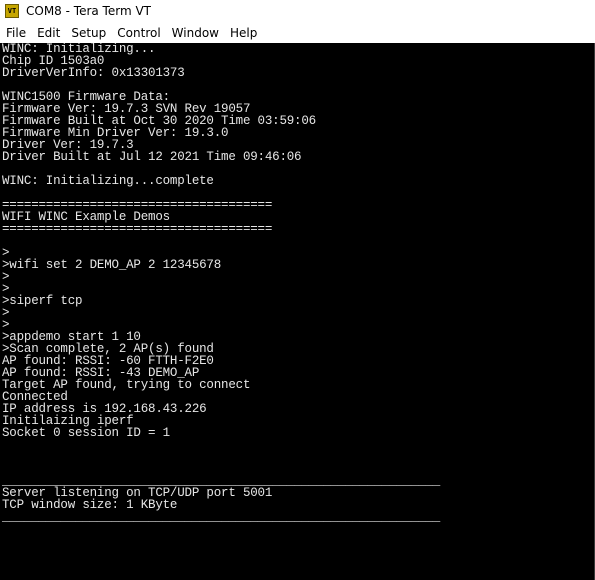 This screenshot has height=580, width=595. I want to click on menu-control: Control, so click(138, 33).